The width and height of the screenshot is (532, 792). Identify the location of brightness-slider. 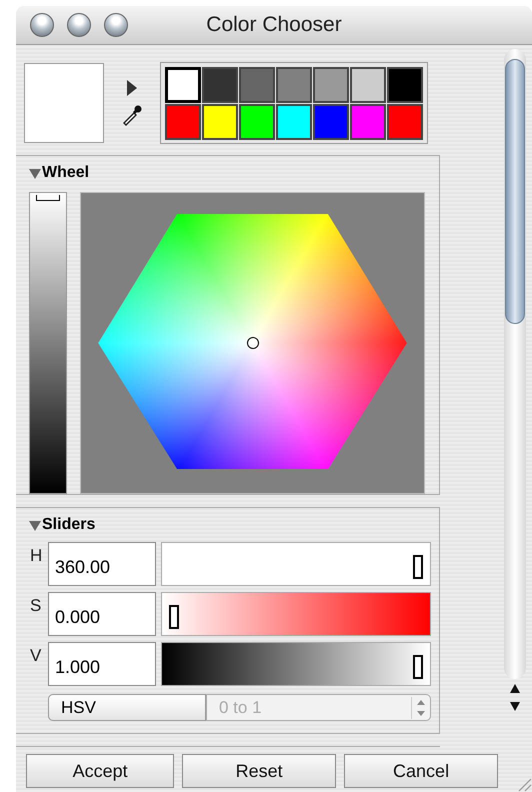
(48, 343).